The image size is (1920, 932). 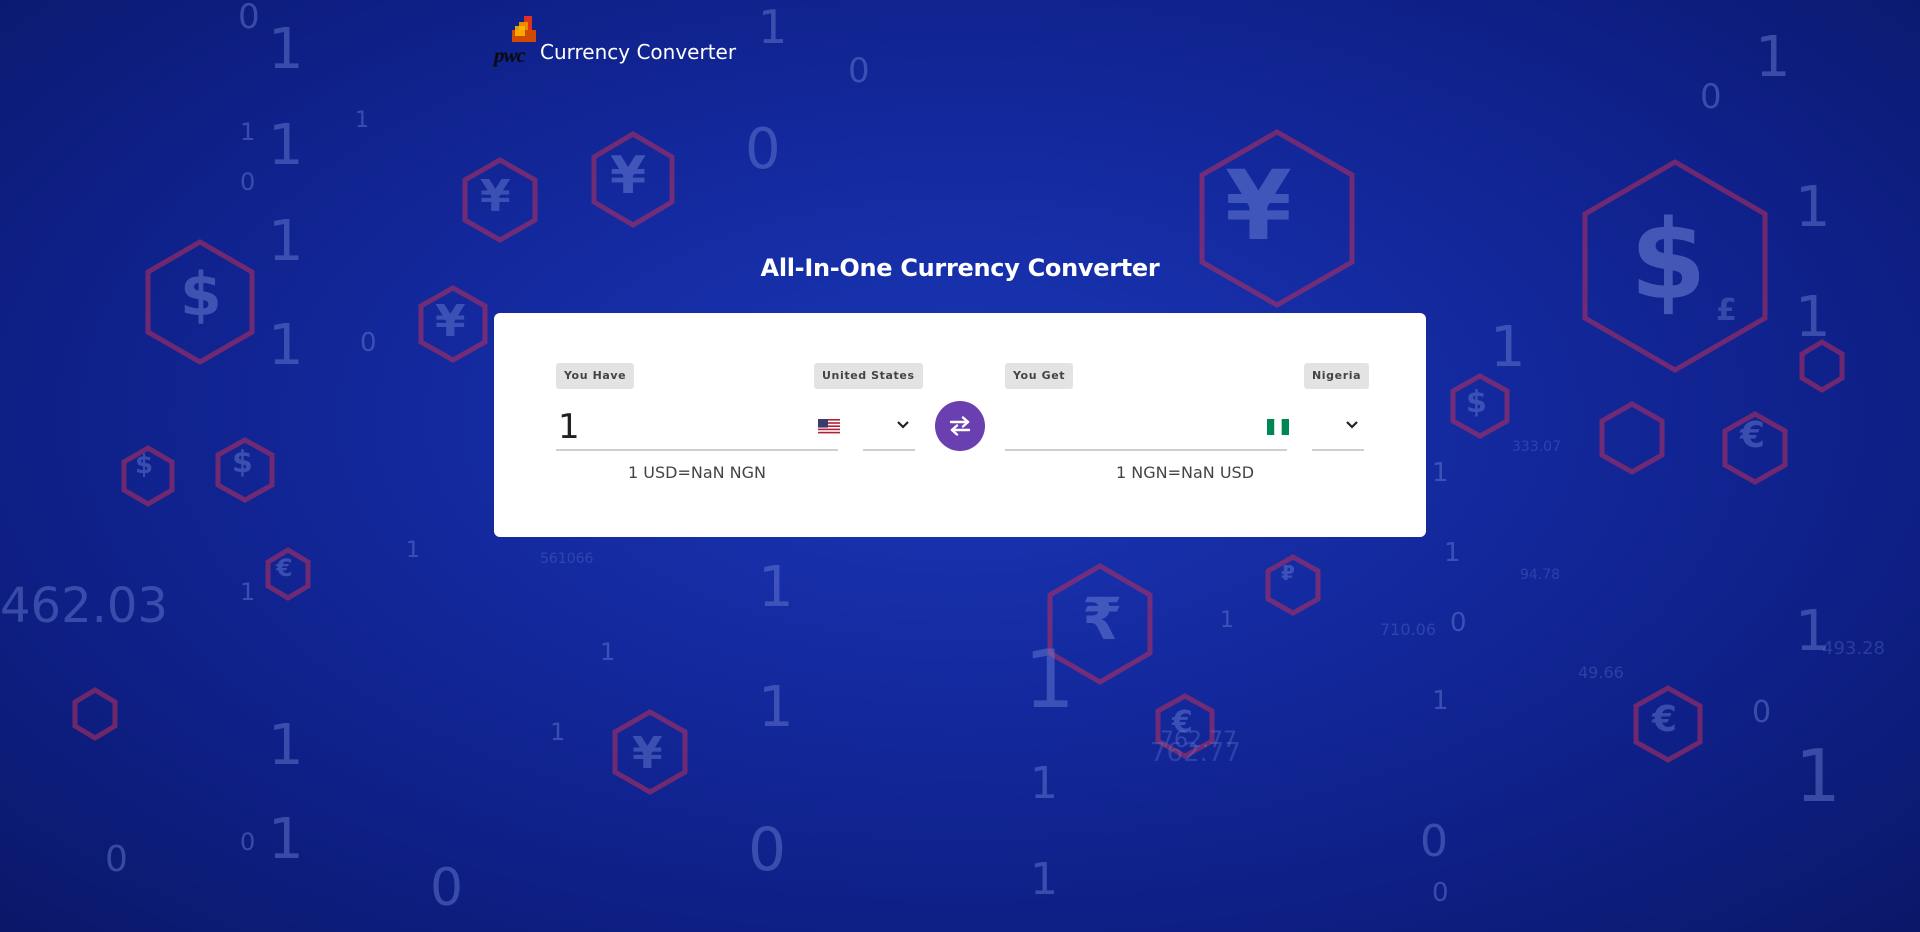 I want to click on swap-arrows-icon, so click(x=960, y=426).